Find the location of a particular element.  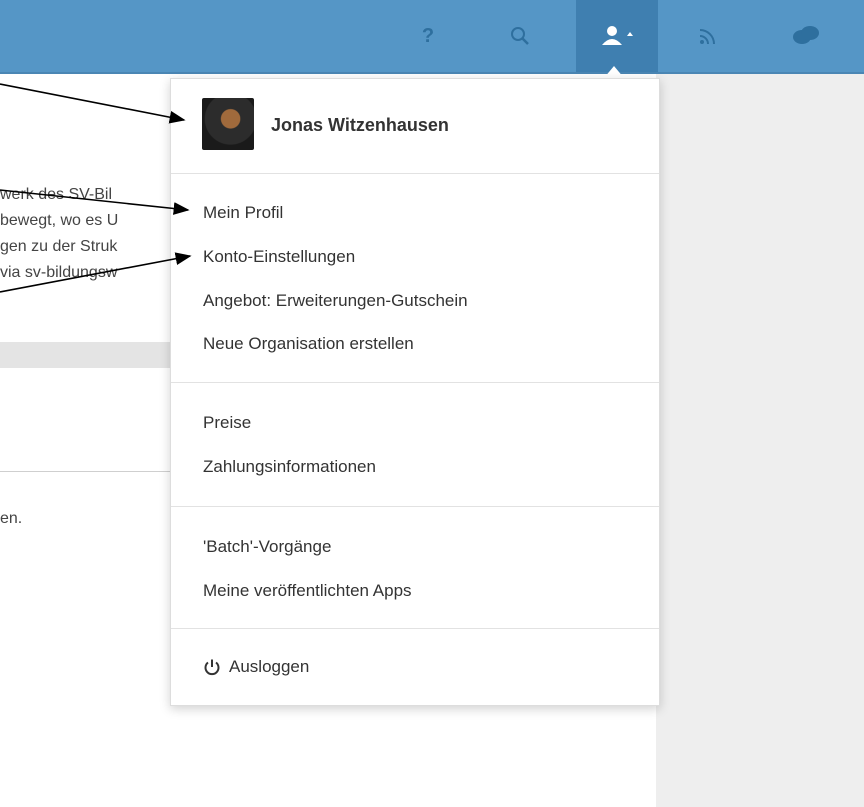

top-navigation-bar: ? is located at coordinates (432, 37).